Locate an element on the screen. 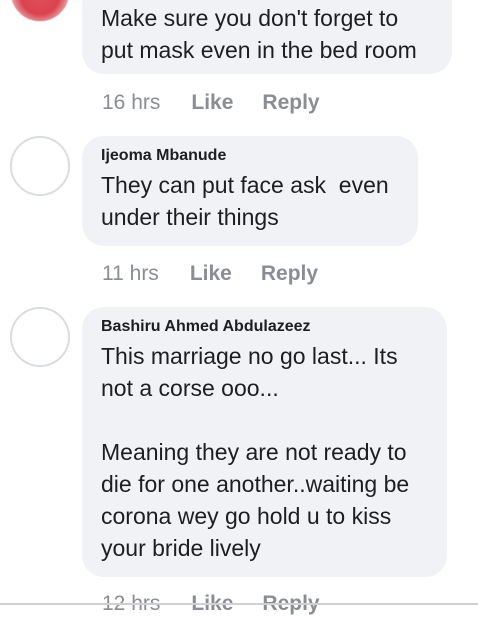 This screenshot has width=478, height=617. comment-author: Ijeoma Mbanude is located at coordinates (249, 156).